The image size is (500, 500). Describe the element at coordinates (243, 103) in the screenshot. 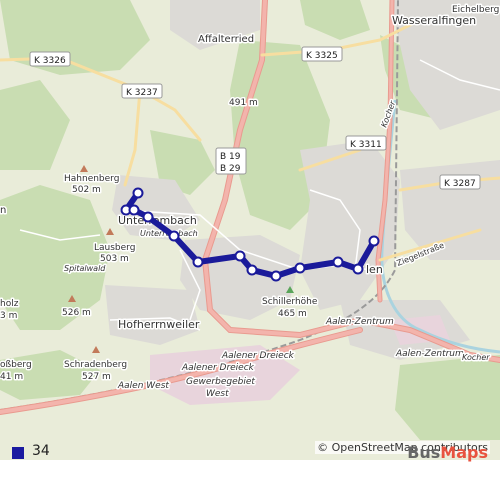

I see `label-elevation-491: 491 m` at that location.